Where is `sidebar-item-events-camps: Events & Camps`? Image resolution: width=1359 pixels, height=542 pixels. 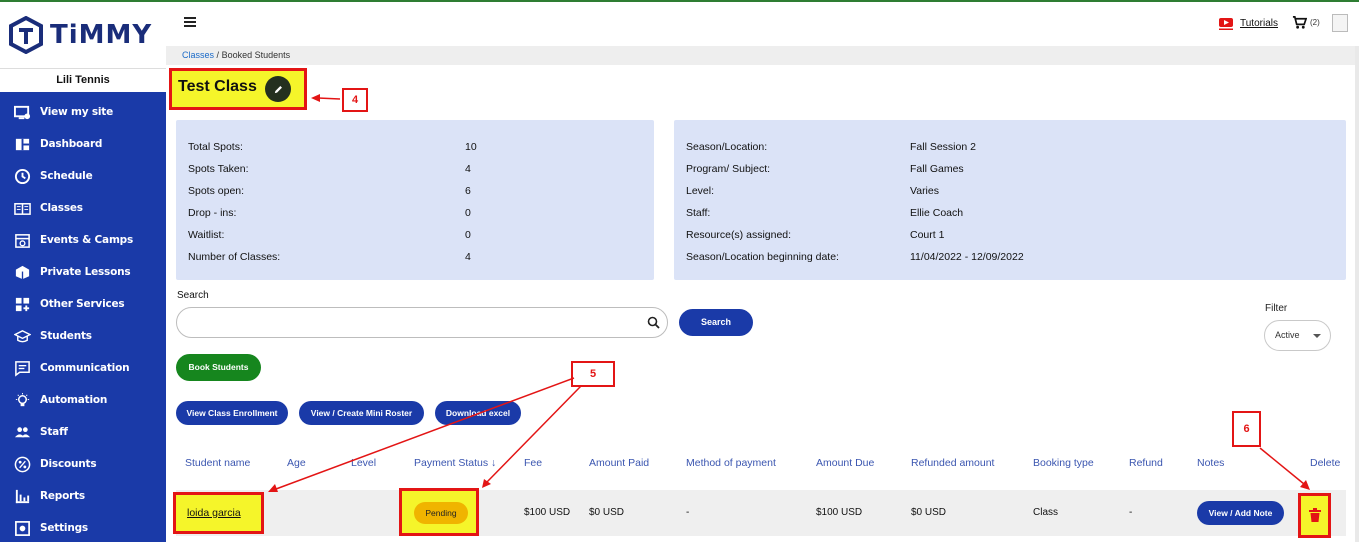 sidebar-item-events-camps: Events & Camps is located at coordinates (83, 240).